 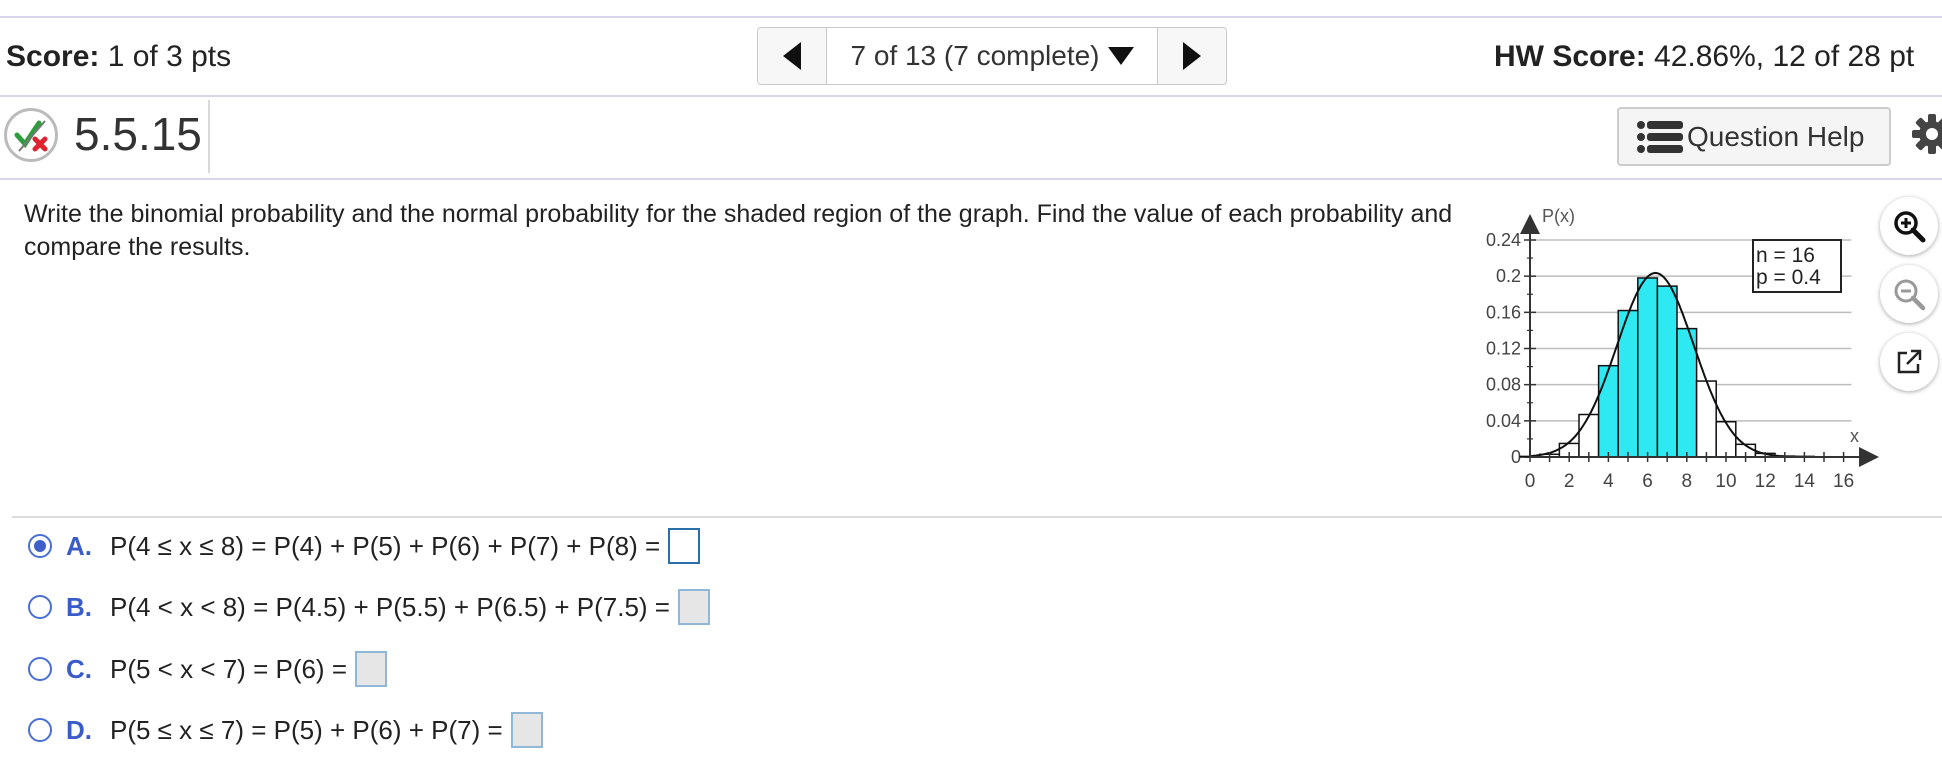 What do you see at coordinates (79, 729) in the screenshot?
I see `option-d-letter: D.` at bounding box center [79, 729].